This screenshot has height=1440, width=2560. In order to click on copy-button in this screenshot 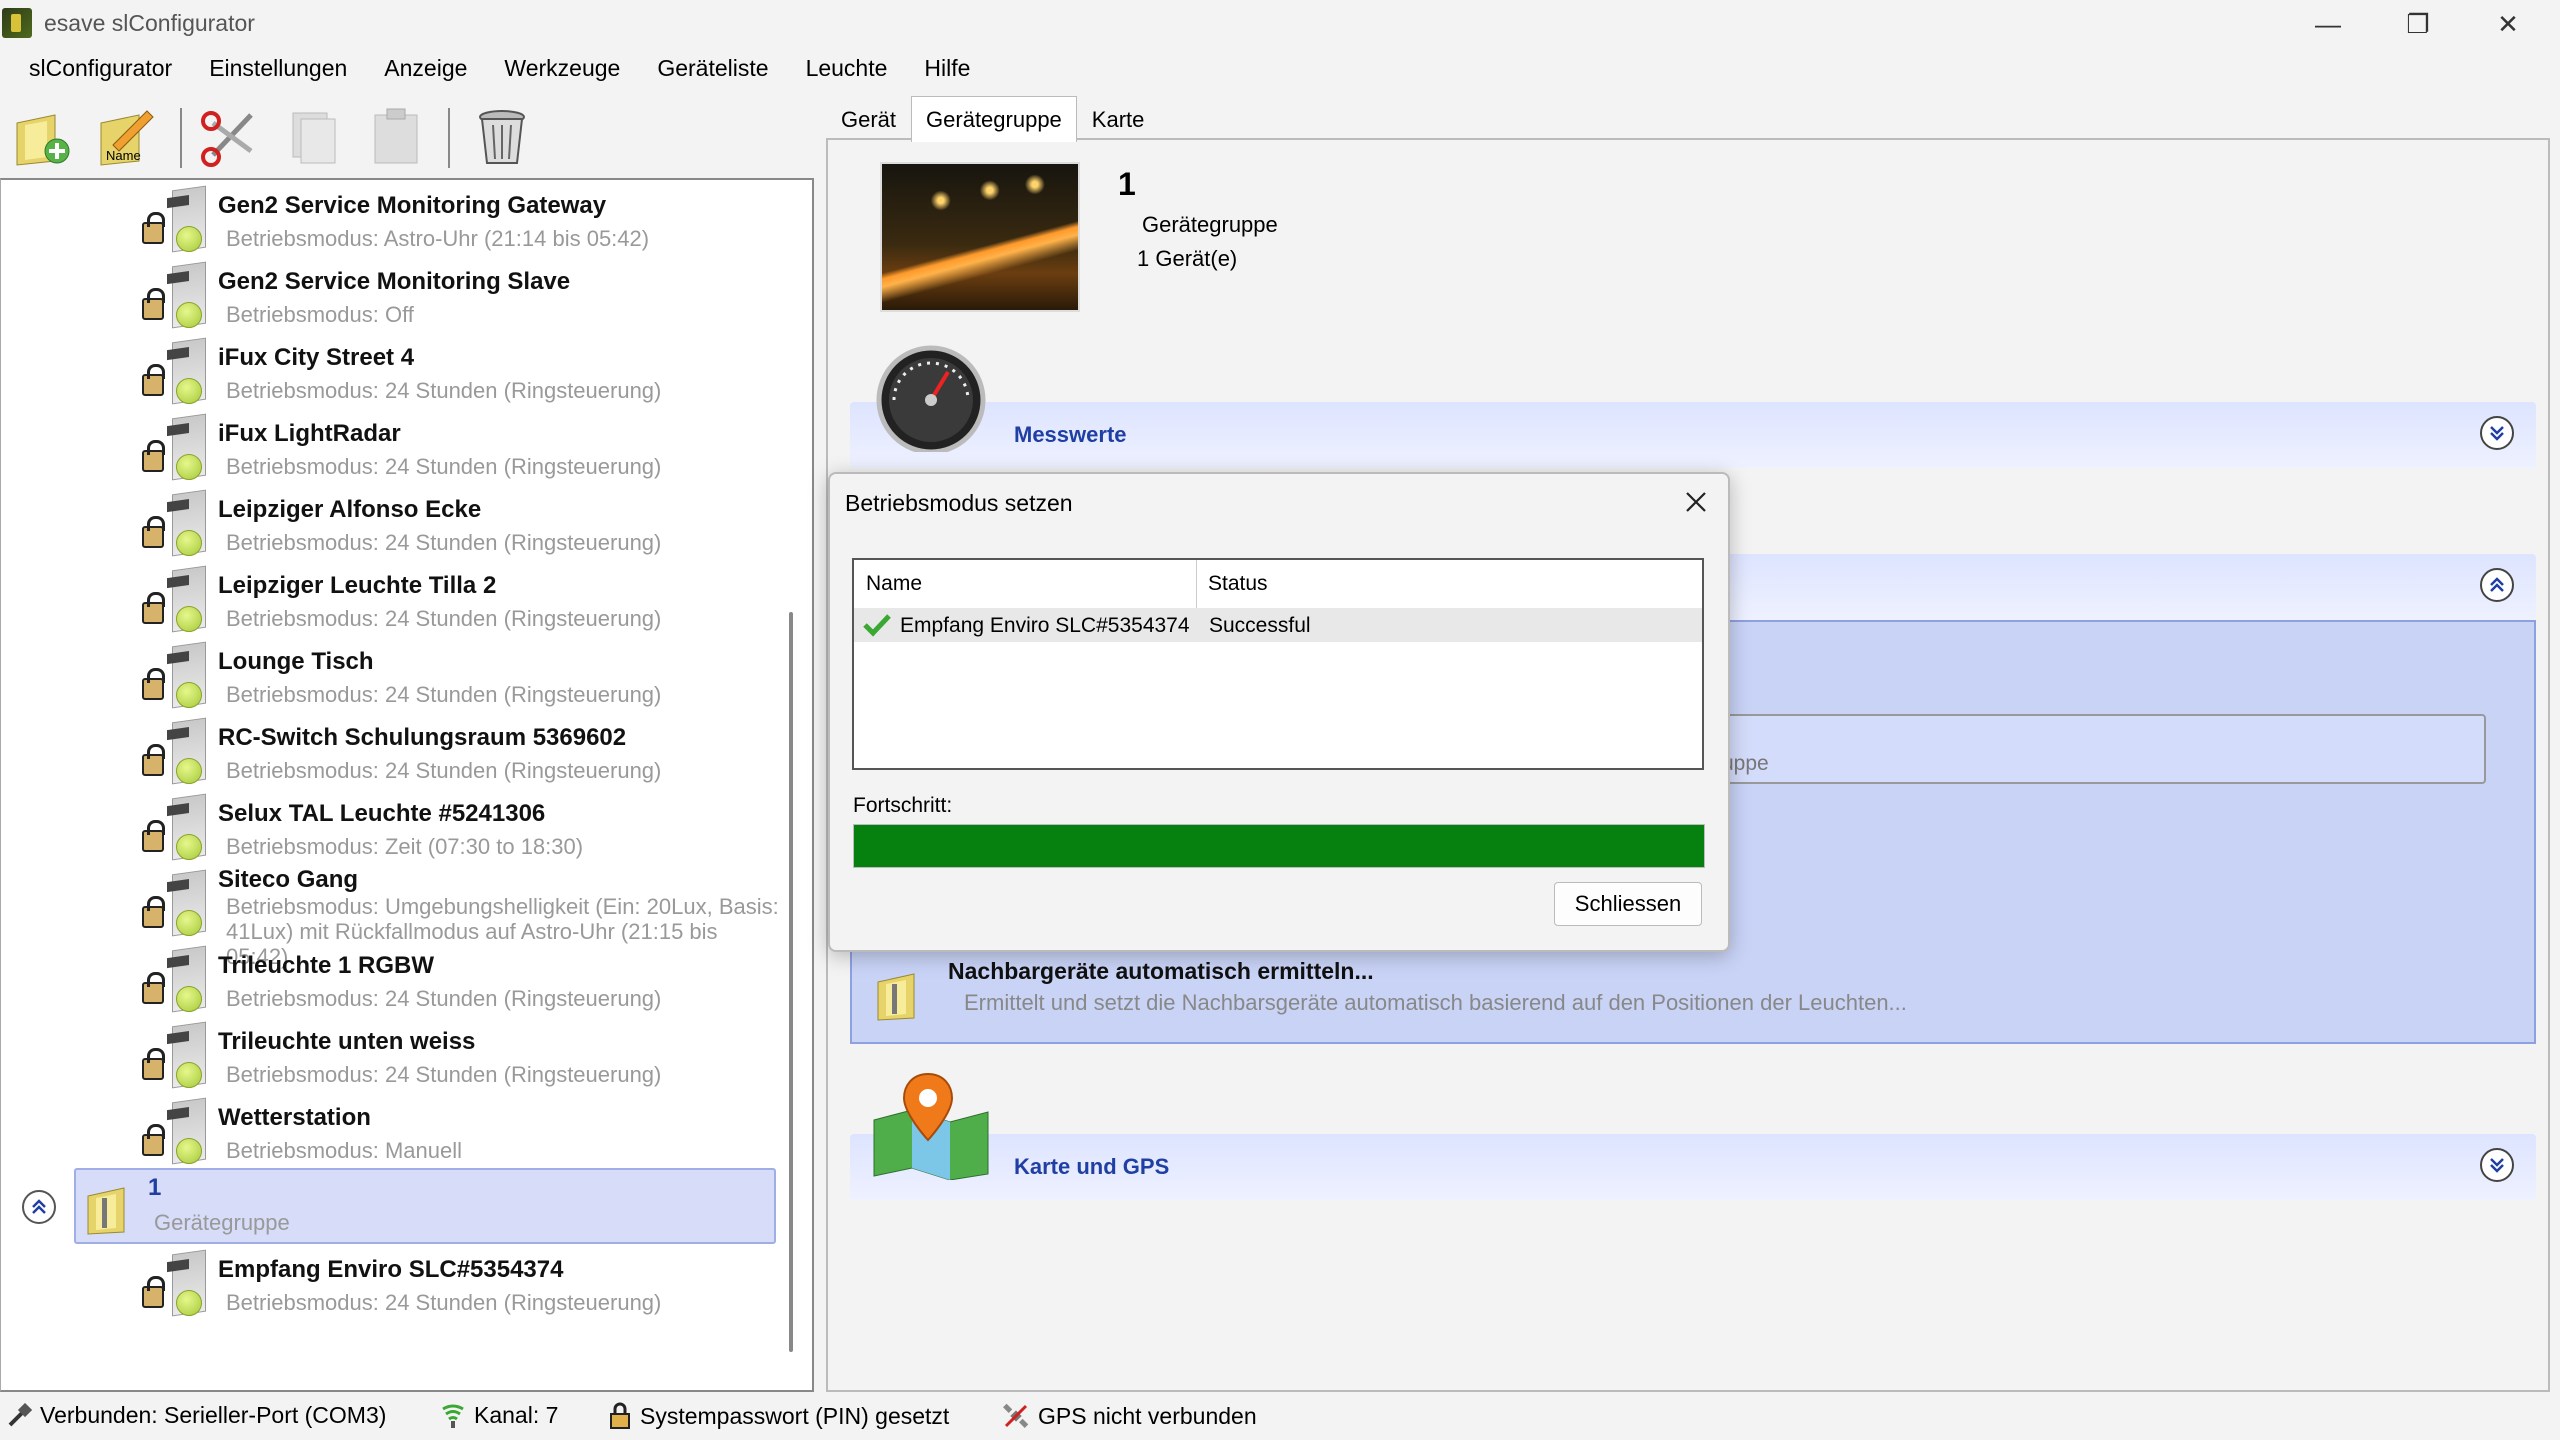, I will do `click(314, 136)`.